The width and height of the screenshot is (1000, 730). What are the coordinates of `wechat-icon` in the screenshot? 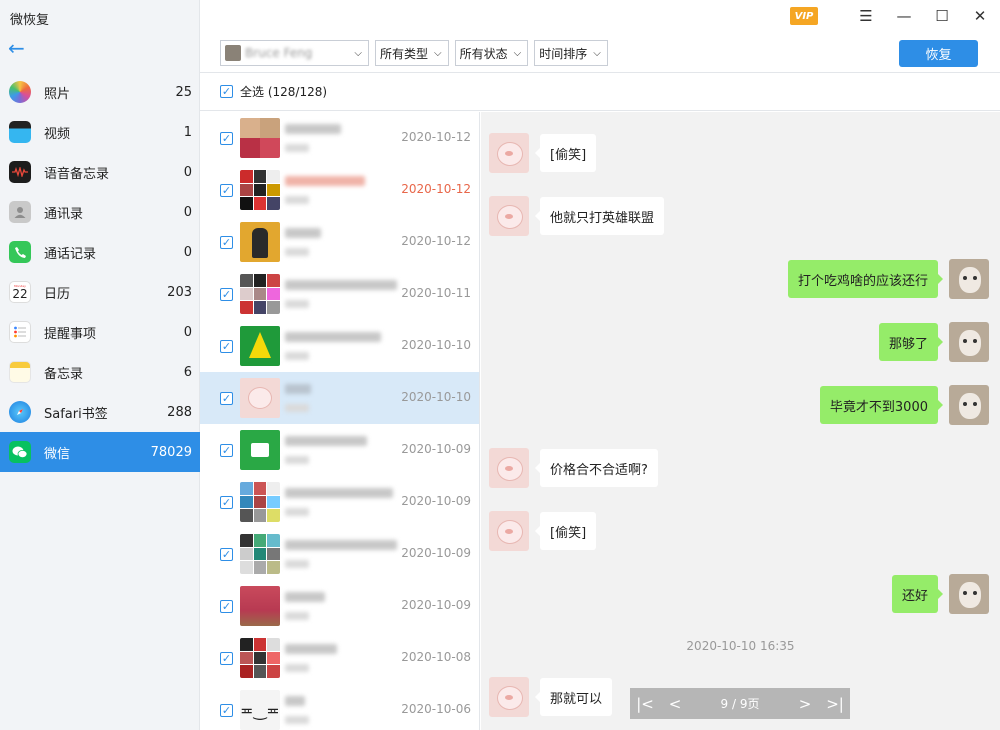 It's located at (20, 452).